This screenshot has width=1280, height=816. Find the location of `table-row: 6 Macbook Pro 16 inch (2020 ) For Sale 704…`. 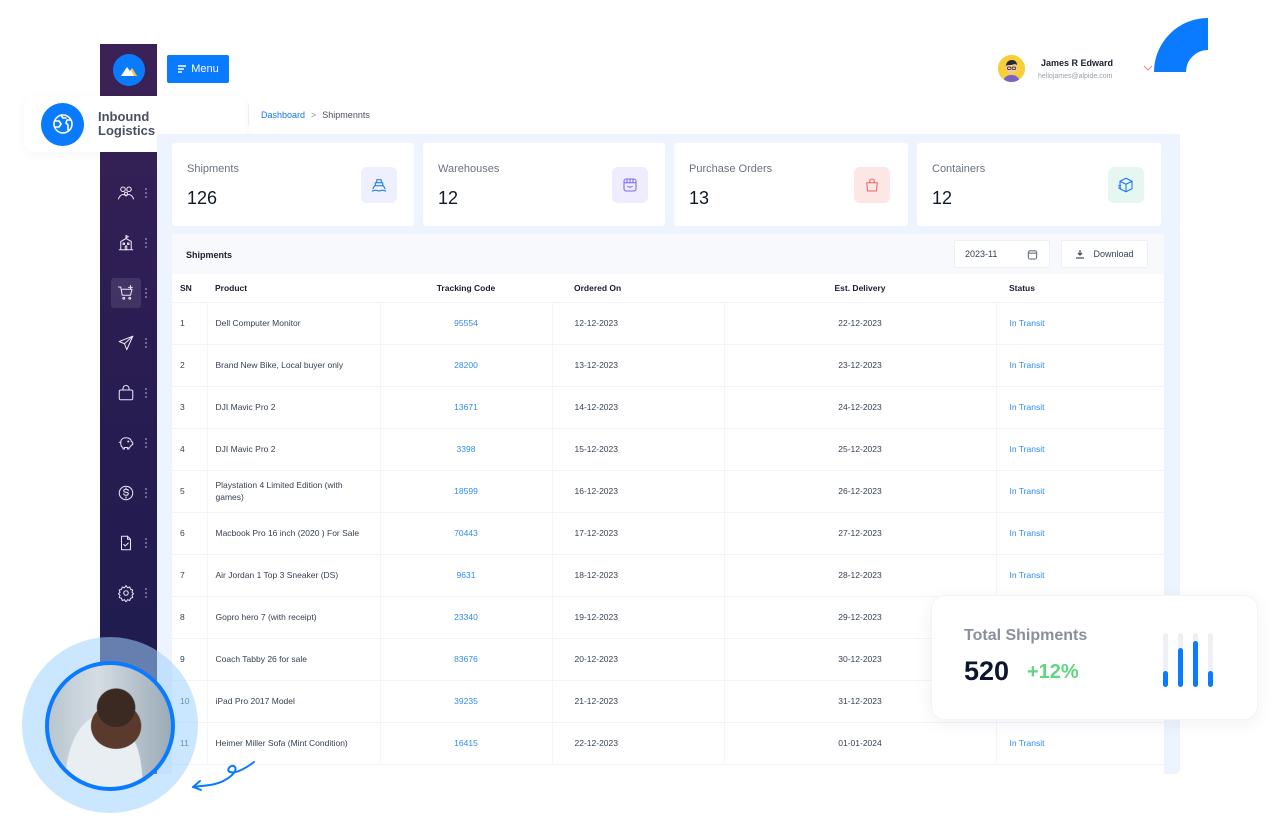

table-row: 6 Macbook Pro 16 inch (2020 ) For Sale 704… is located at coordinates (668, 533).